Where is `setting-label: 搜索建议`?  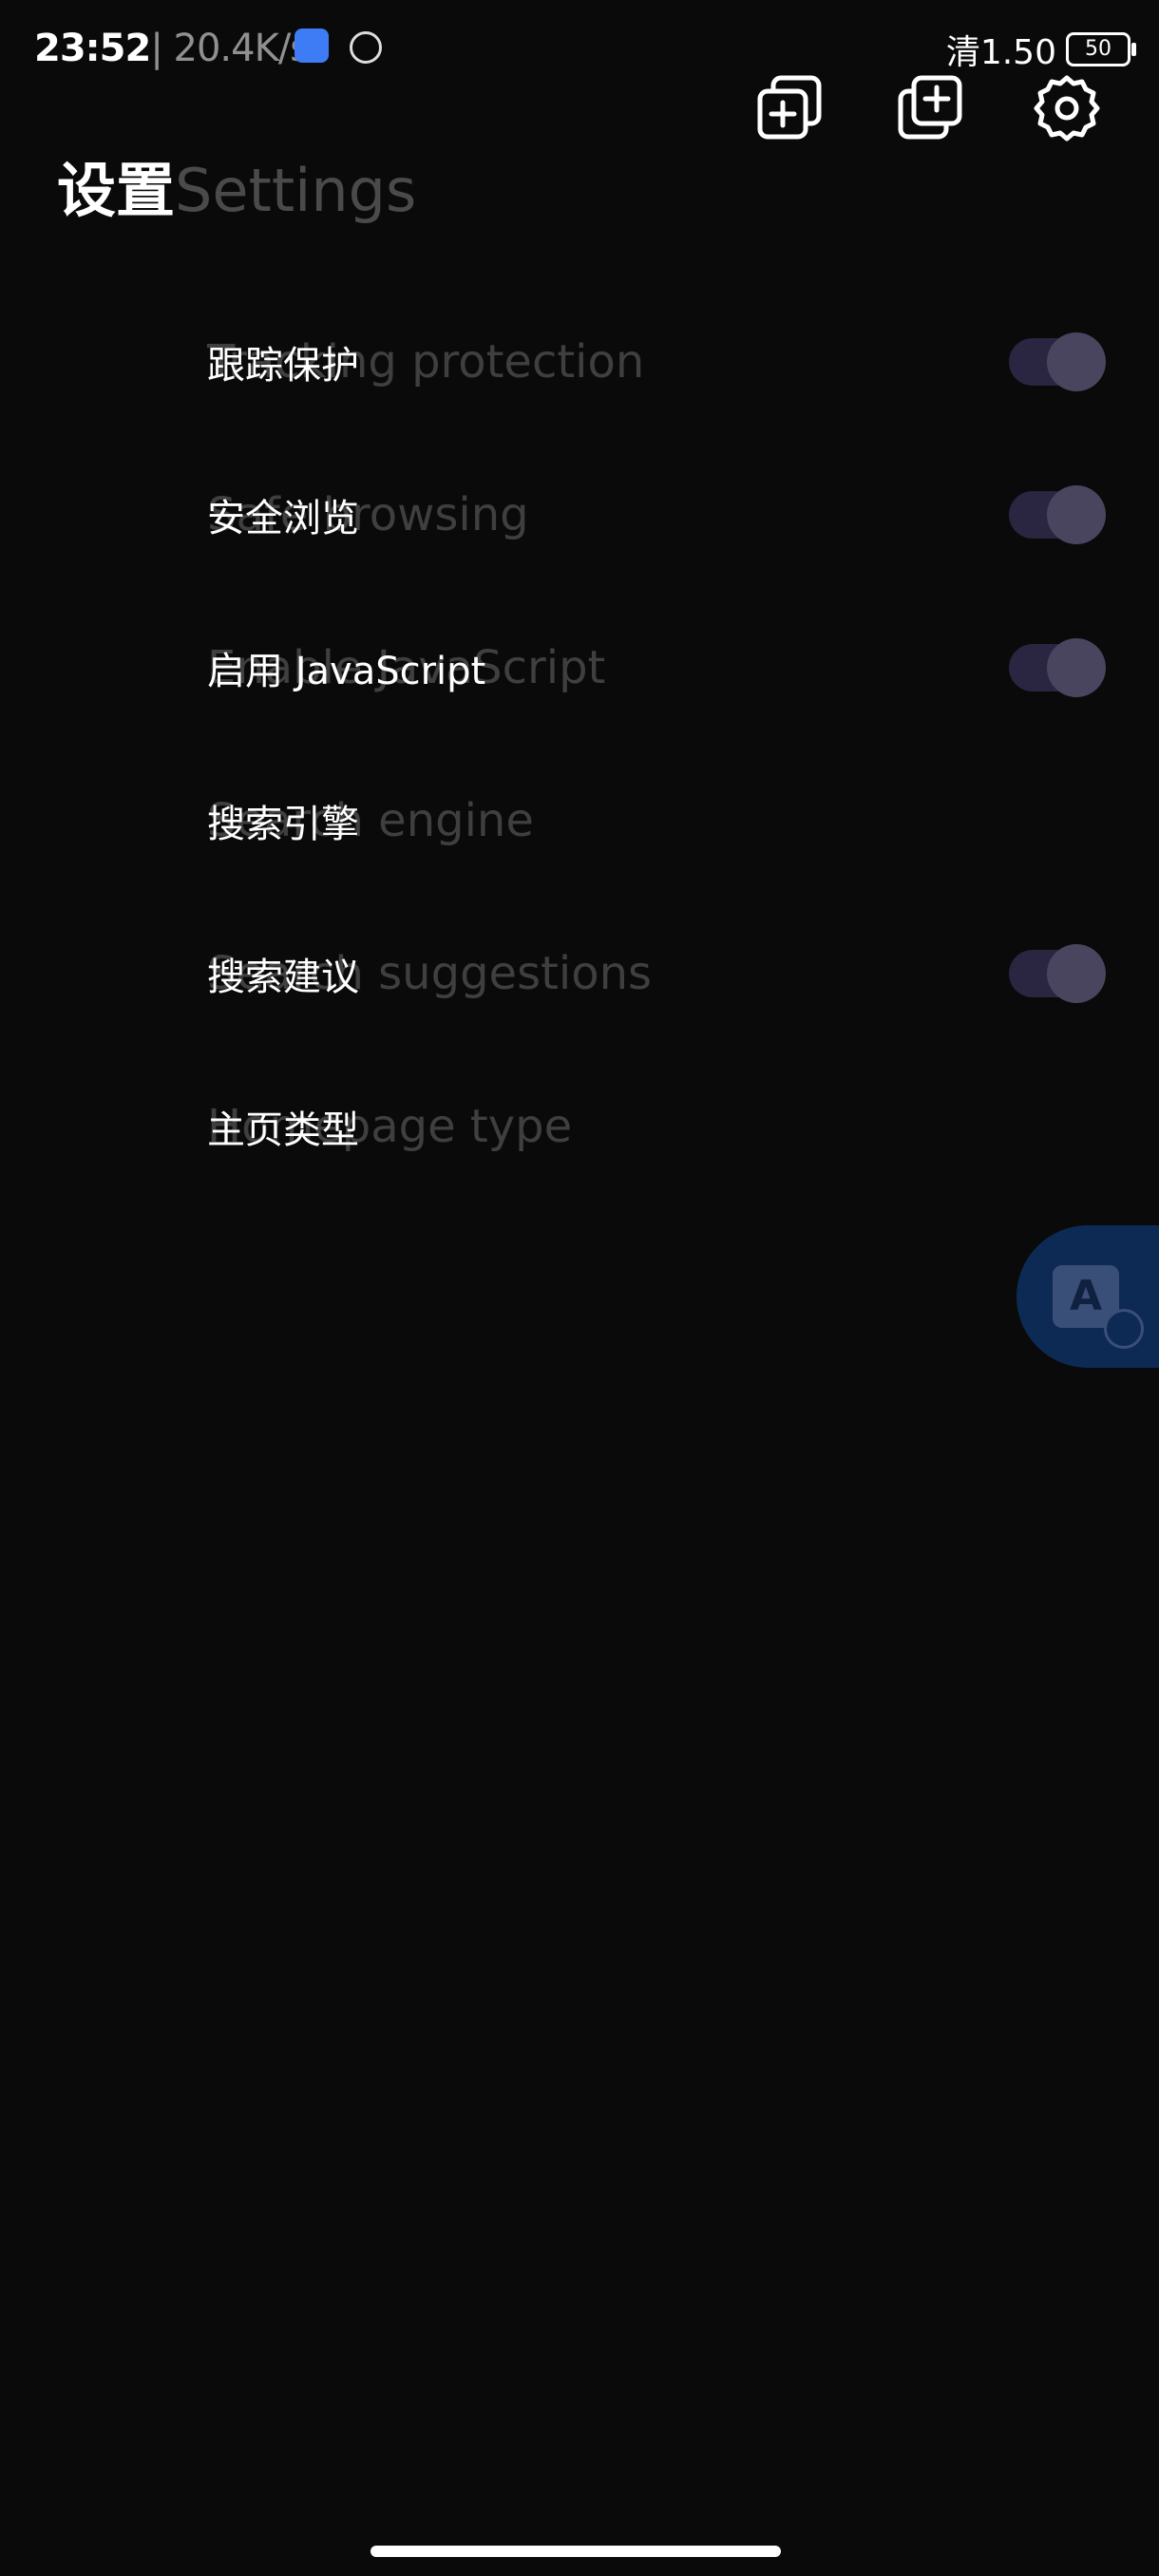
setting-label: 搜索建议 is located at coordinates (283, 977).